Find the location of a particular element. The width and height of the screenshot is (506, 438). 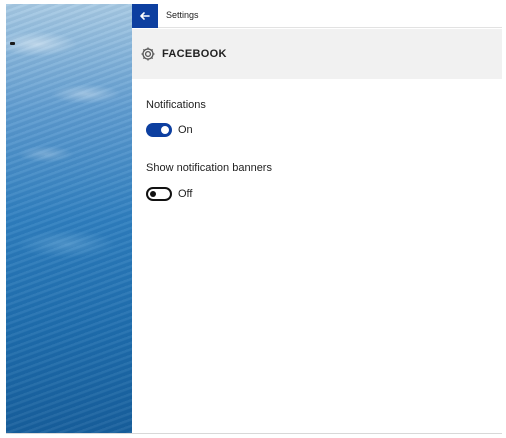

frame-bottom-border is located at coordinates (254, 433).